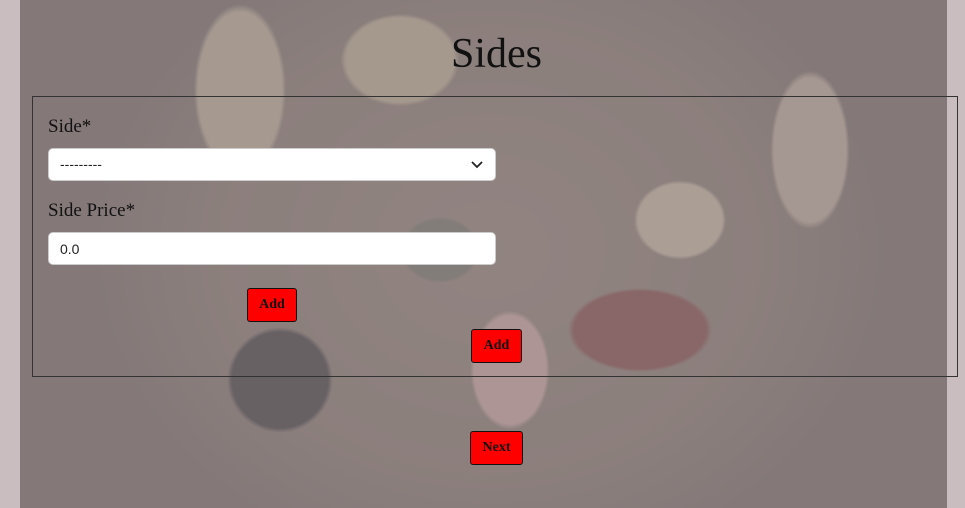  Describe the element at coordinates (81, 164) in the screenshot. I see `side-select-value: ---------` at that location.